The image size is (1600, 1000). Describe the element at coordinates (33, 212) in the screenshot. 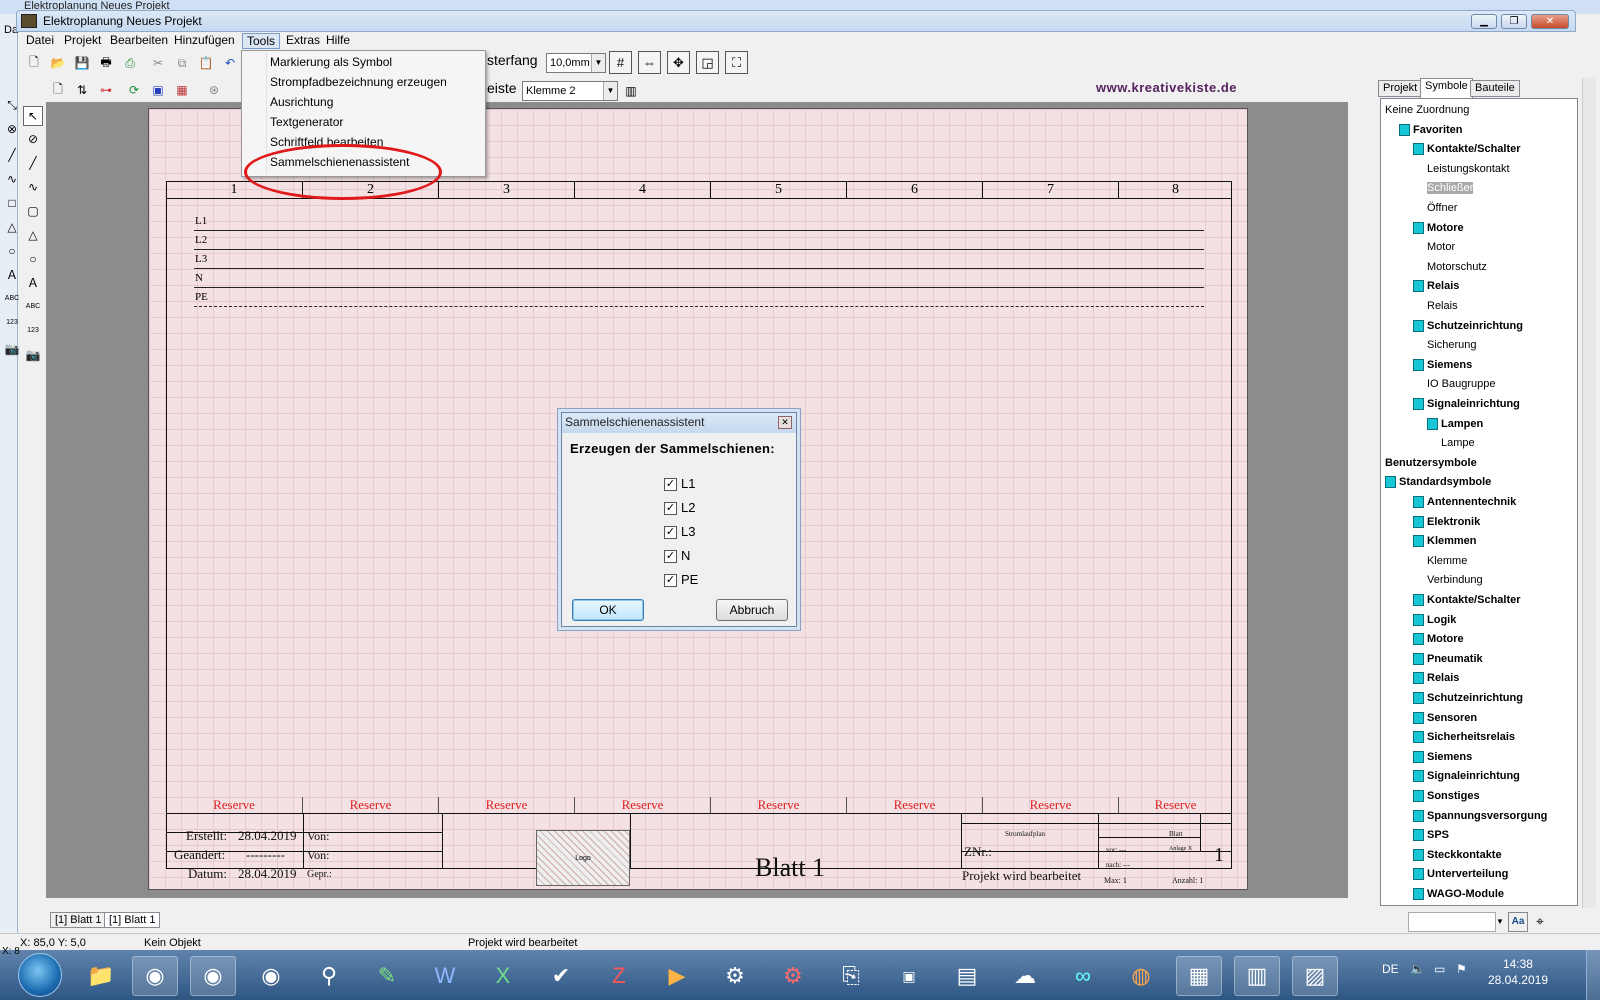

I see `rectangle-alt-icon: ▢` at that location.